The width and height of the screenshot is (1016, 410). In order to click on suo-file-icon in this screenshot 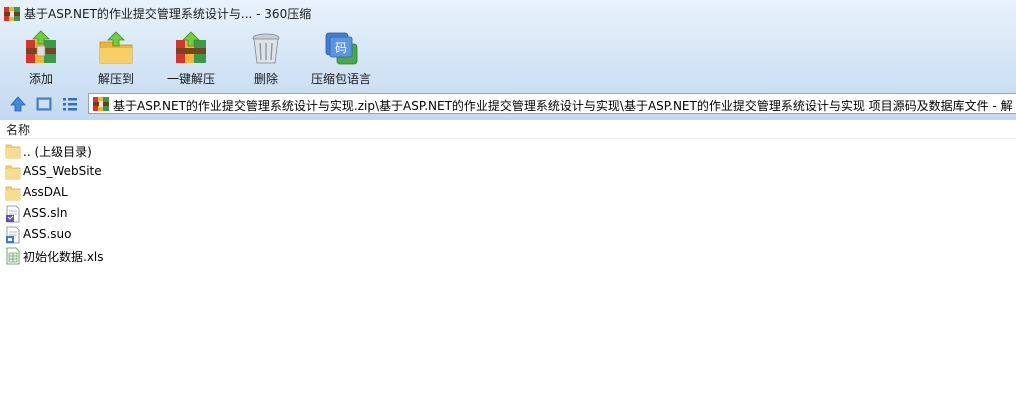, I will do `click(13, 235)`.